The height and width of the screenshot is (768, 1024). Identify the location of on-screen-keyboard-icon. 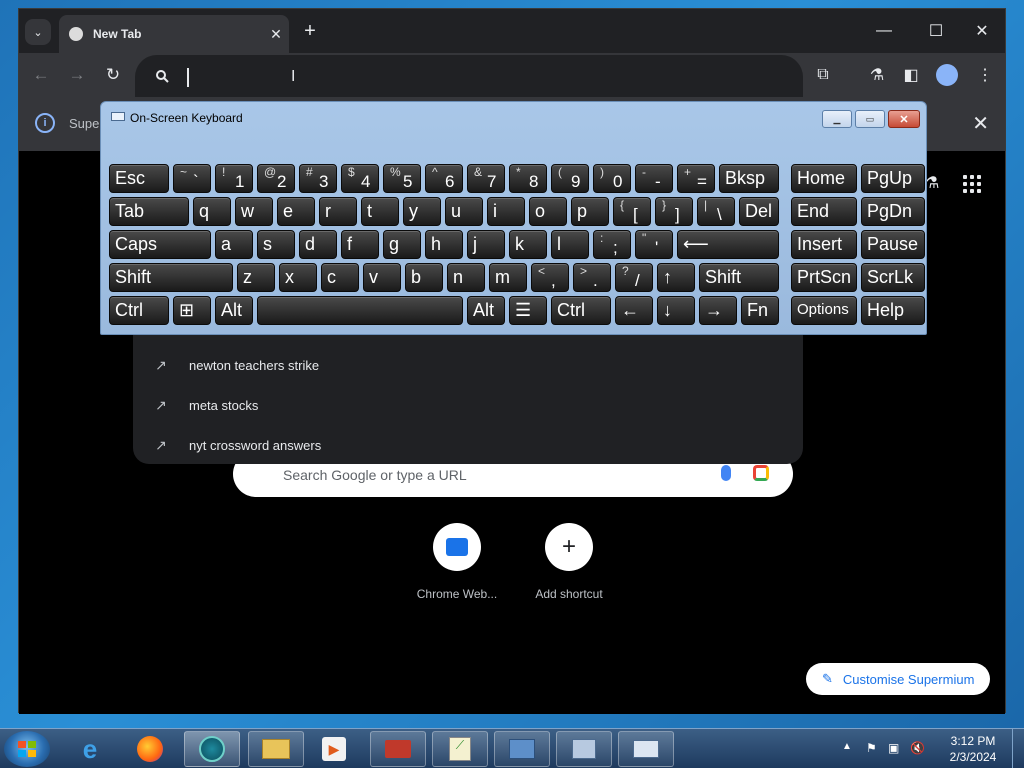
(646, 749).